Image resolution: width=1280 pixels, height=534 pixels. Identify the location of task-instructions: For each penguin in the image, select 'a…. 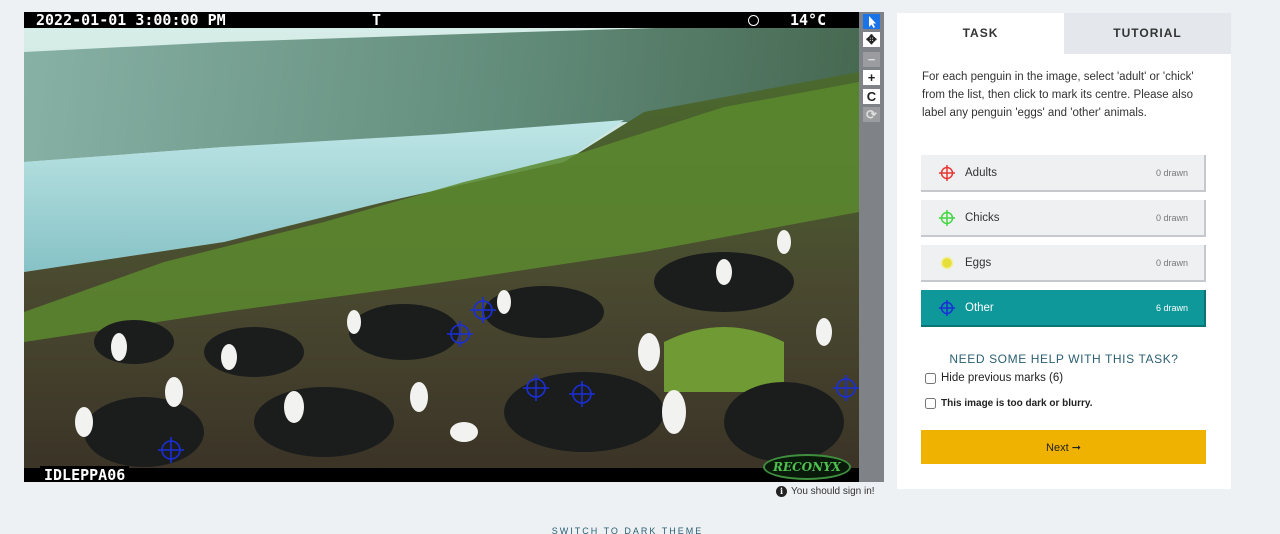
(1058, 95).